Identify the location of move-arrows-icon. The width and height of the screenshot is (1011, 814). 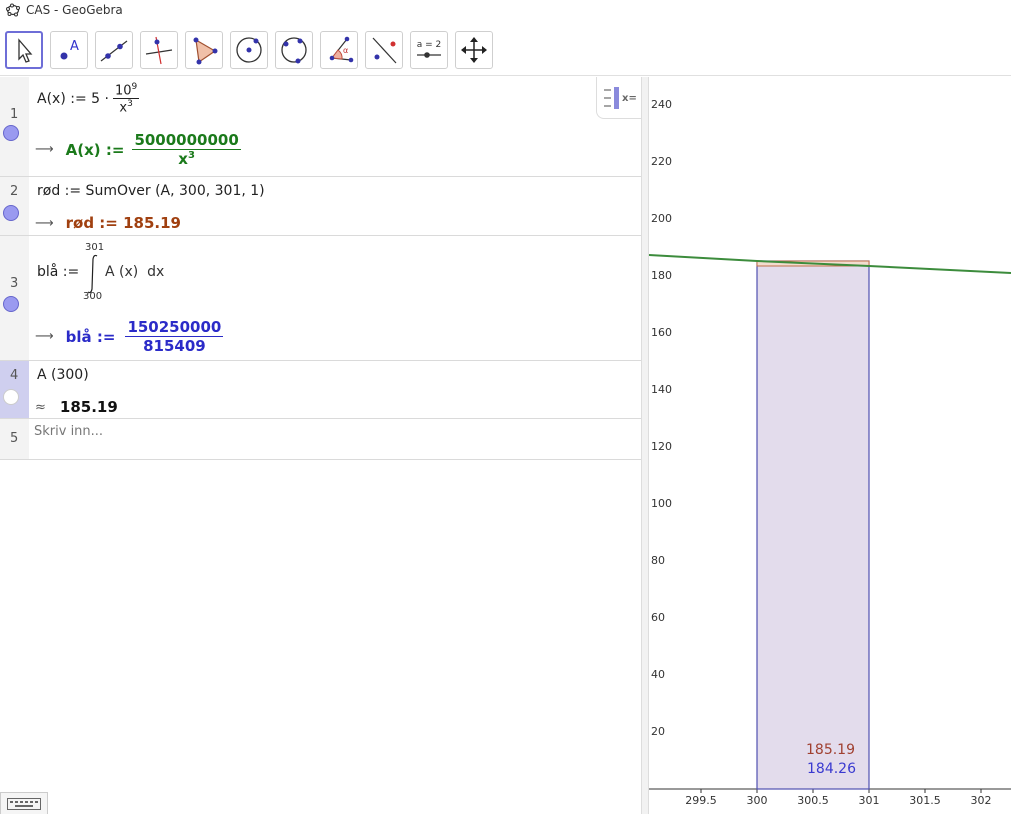
(474, 50).